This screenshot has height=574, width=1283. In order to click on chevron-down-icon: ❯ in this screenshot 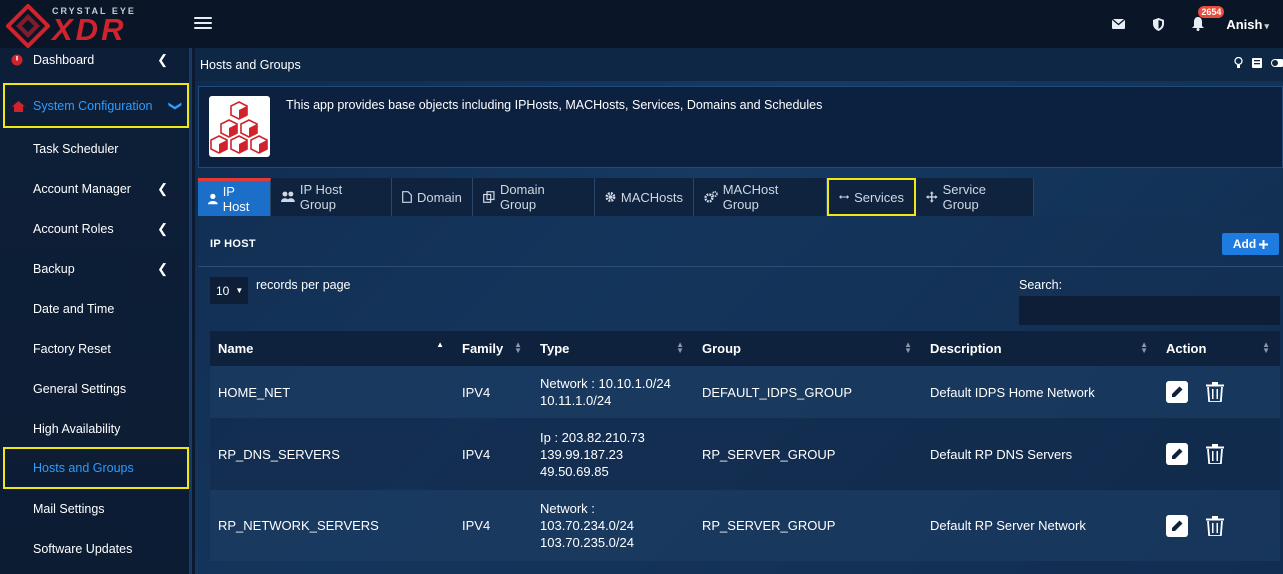, I will do `click(176, 105)`.